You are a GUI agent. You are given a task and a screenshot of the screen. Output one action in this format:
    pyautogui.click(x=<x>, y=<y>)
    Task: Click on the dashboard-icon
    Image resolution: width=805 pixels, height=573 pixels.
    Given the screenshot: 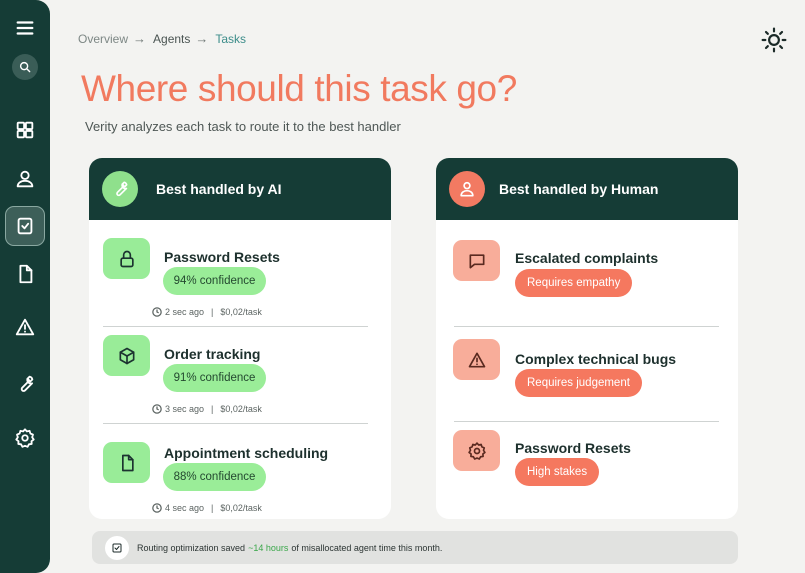 What is the action you would take?
    pyautogui.click(x=25, y=130)
    